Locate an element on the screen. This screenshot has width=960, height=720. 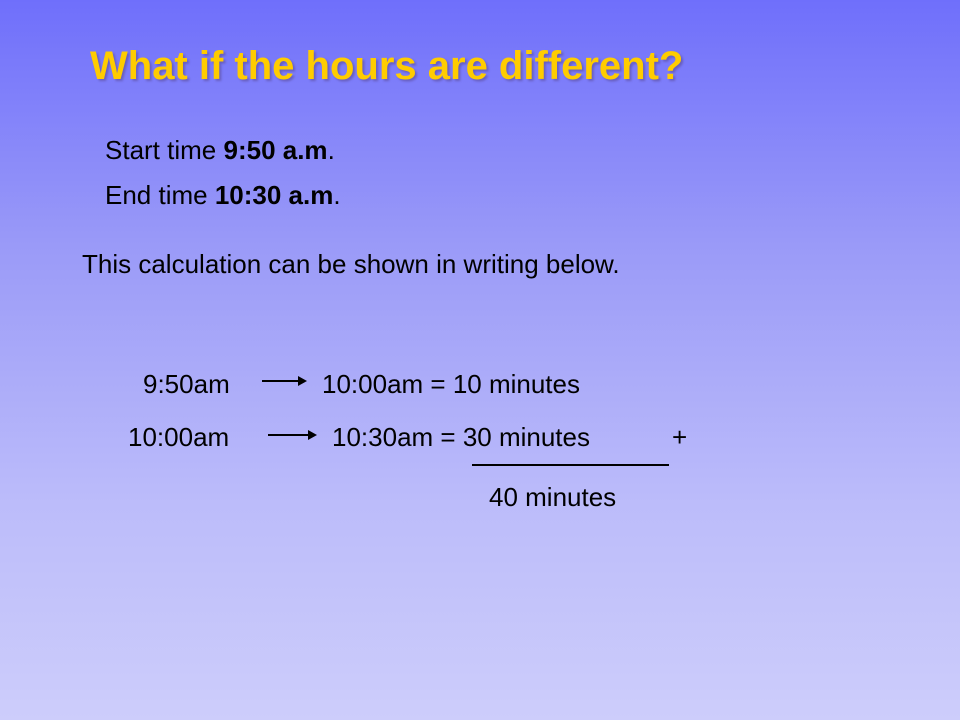
row1-arrow-icon is located at coordinates (284, 381).